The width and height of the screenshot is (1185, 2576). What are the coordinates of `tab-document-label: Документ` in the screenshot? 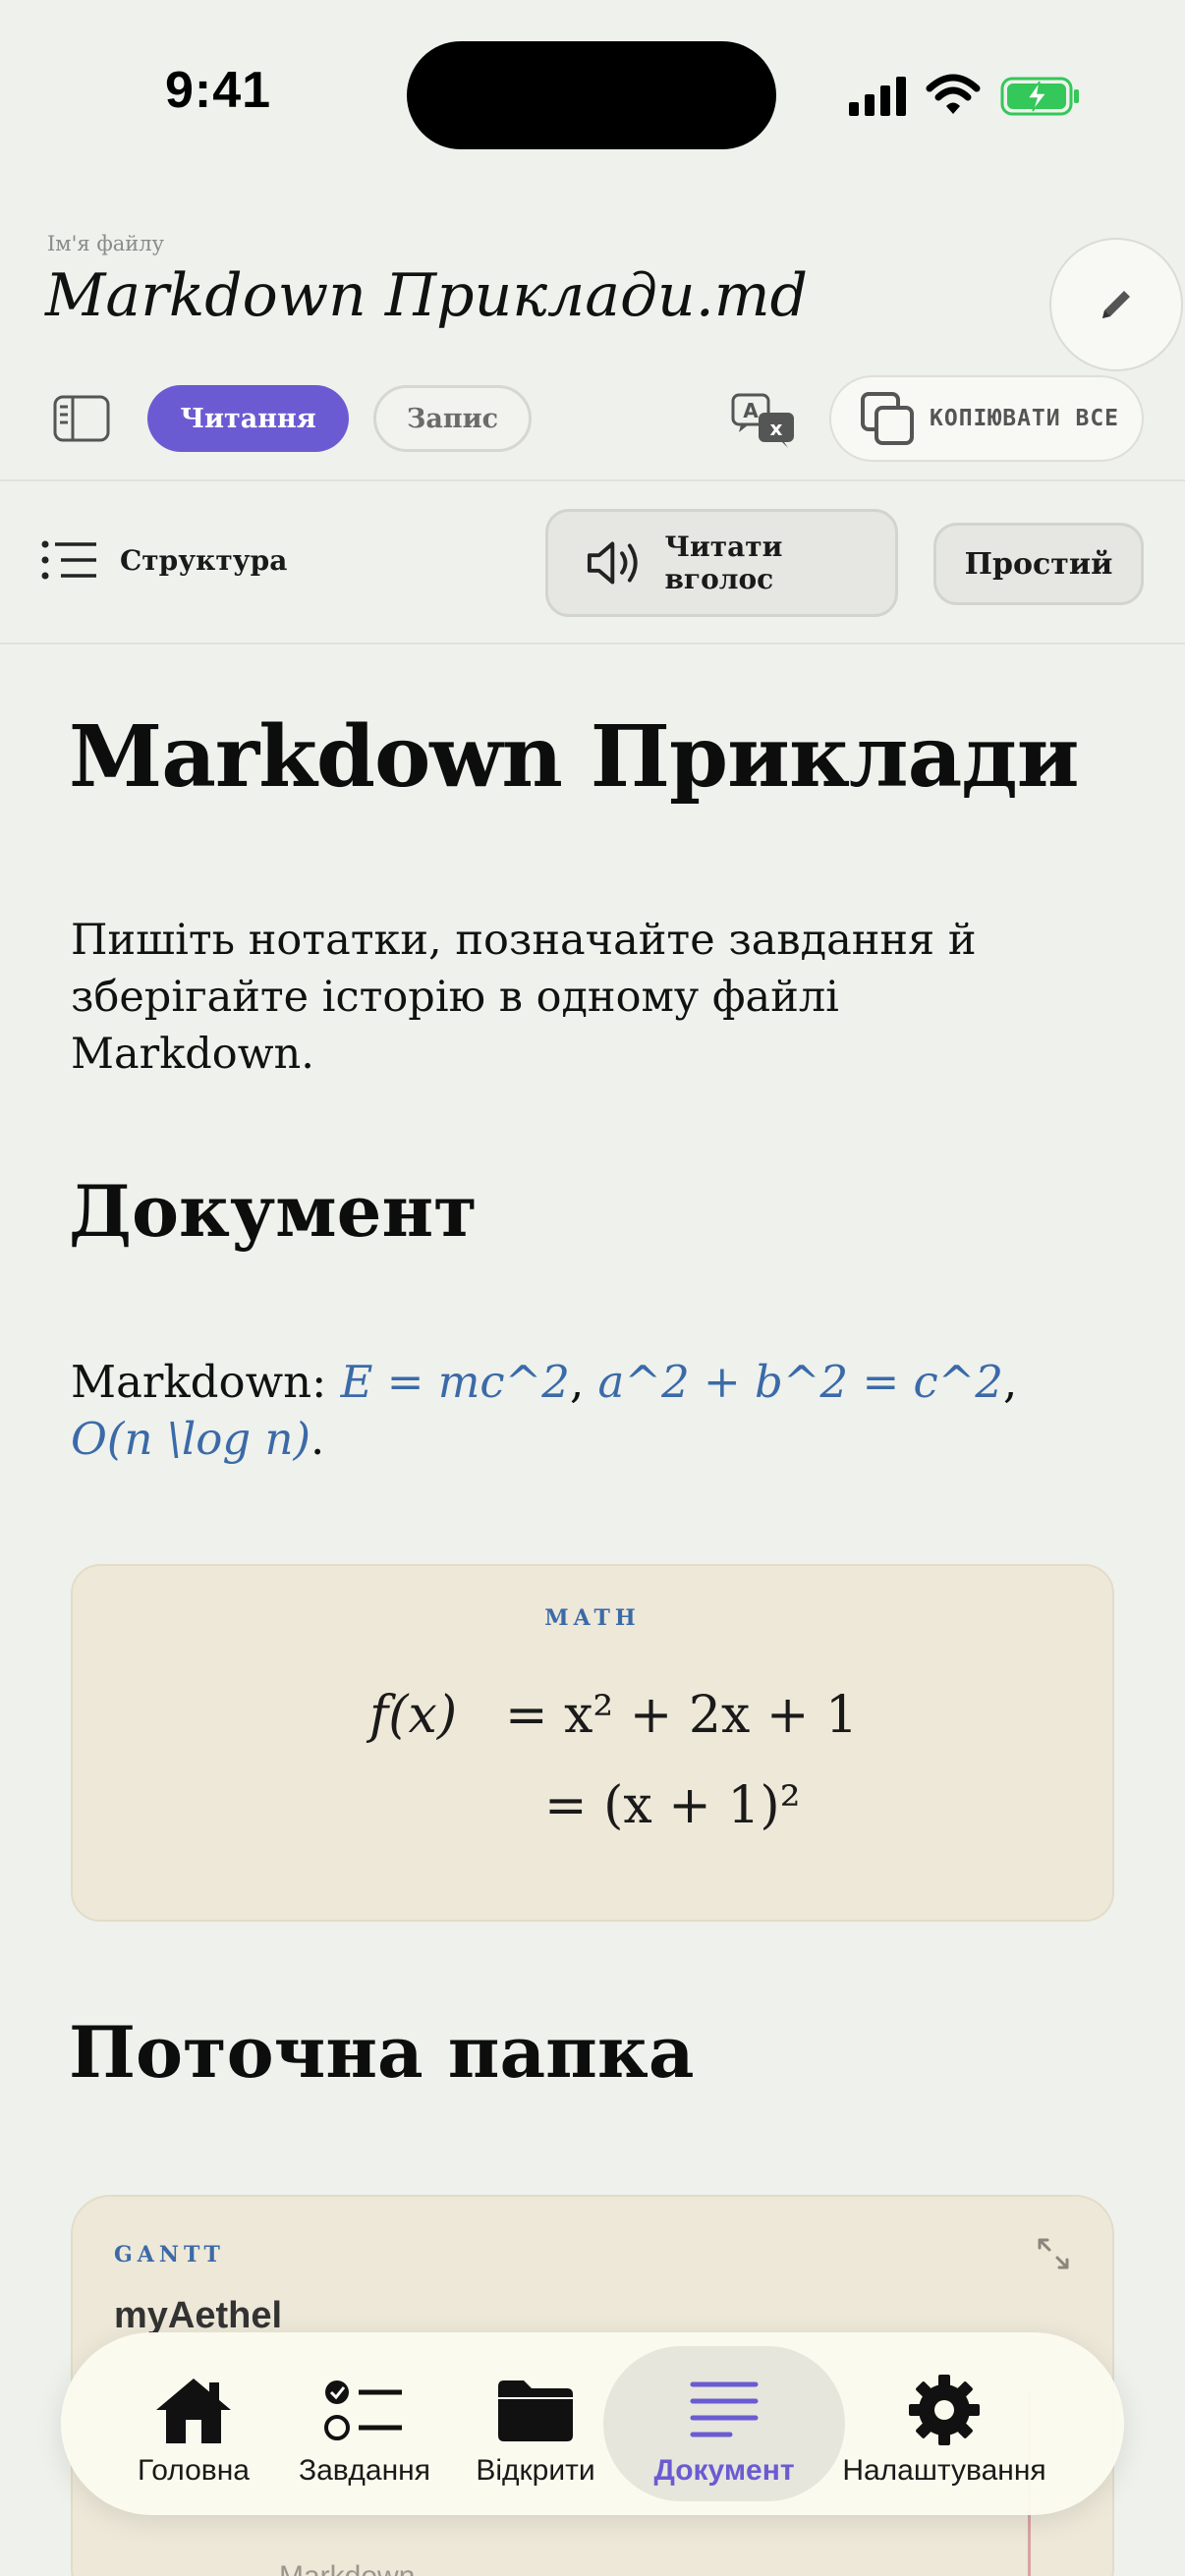 It's located at (724, 2470).